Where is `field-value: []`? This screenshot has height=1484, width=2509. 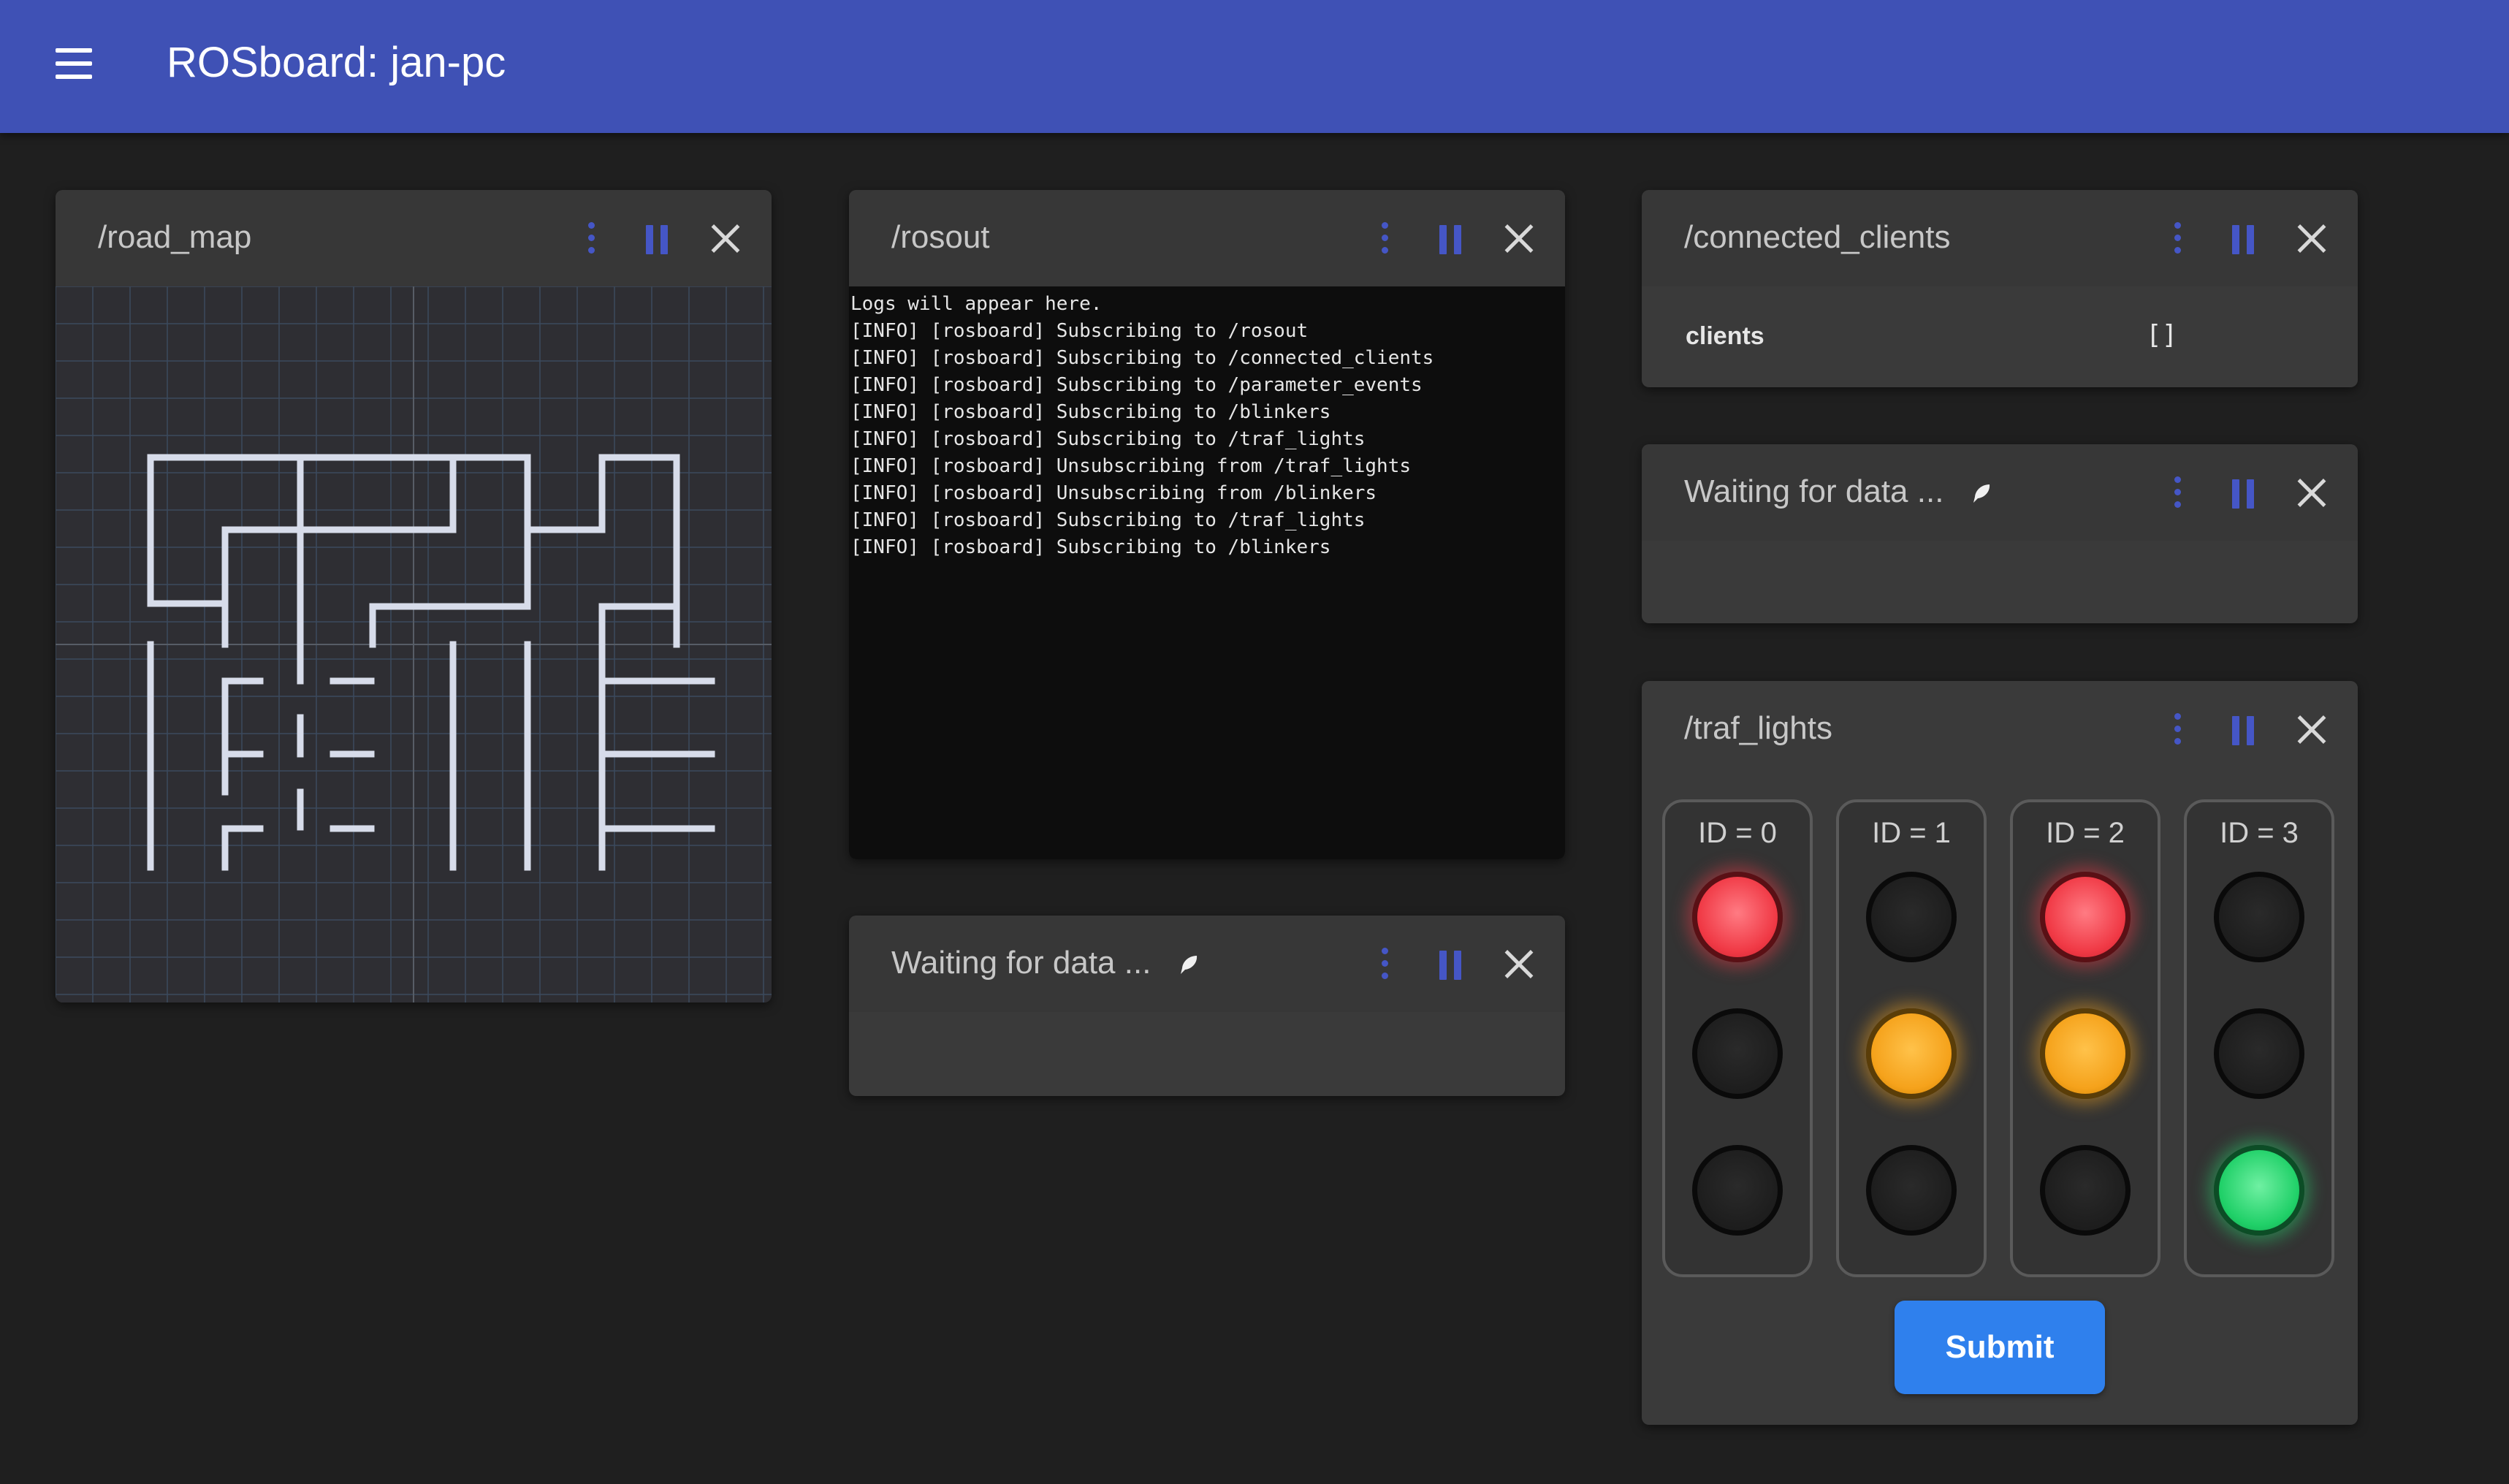
field-value: [] is located at coordinates (2162, 335).